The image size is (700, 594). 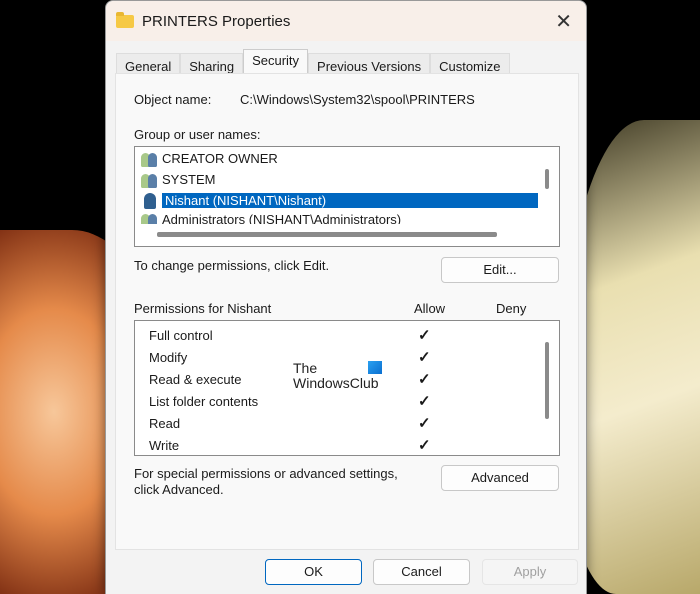 What do you see at coordinates (168, 357) in the screenshot?
I see `permission-name: Modify` at bounding box center [168, 357].